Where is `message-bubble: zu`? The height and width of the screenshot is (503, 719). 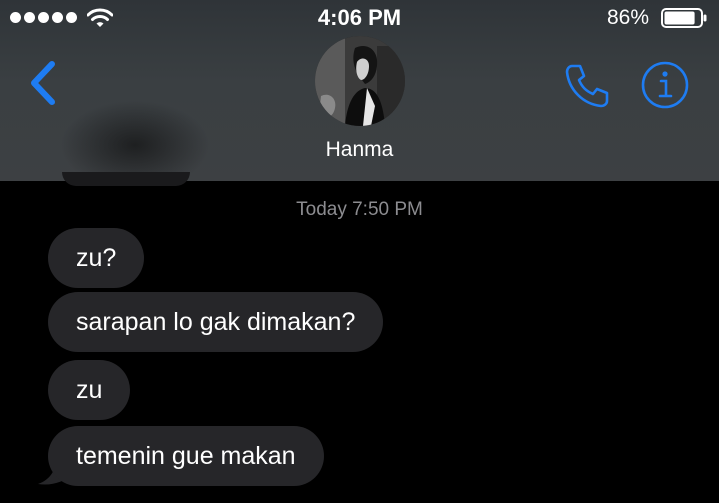
message-bubble: zu is located at coordinates (89, 390).